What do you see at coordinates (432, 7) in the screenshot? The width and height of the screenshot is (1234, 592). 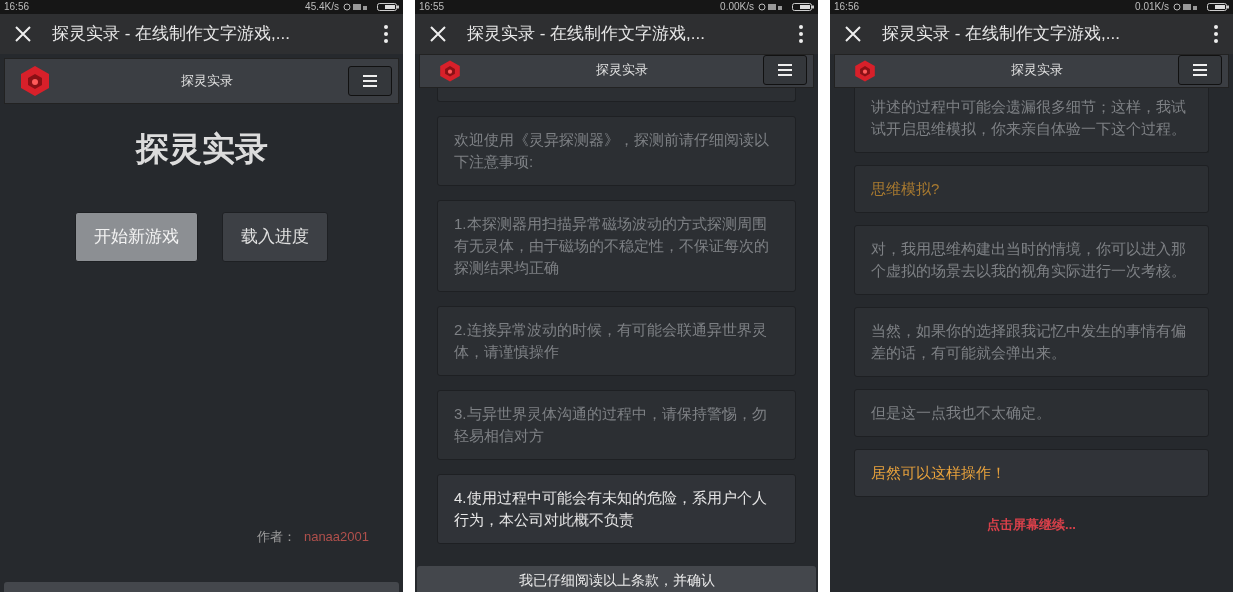 I see `status-time: 16:55` at bounding box center [432, 7].